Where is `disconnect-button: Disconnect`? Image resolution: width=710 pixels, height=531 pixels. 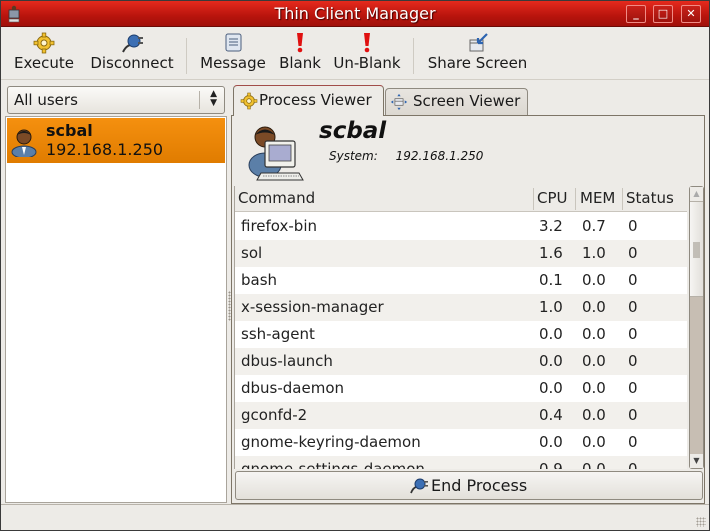
disconnect-button: Disconnect is located at coordinates (132, 55).